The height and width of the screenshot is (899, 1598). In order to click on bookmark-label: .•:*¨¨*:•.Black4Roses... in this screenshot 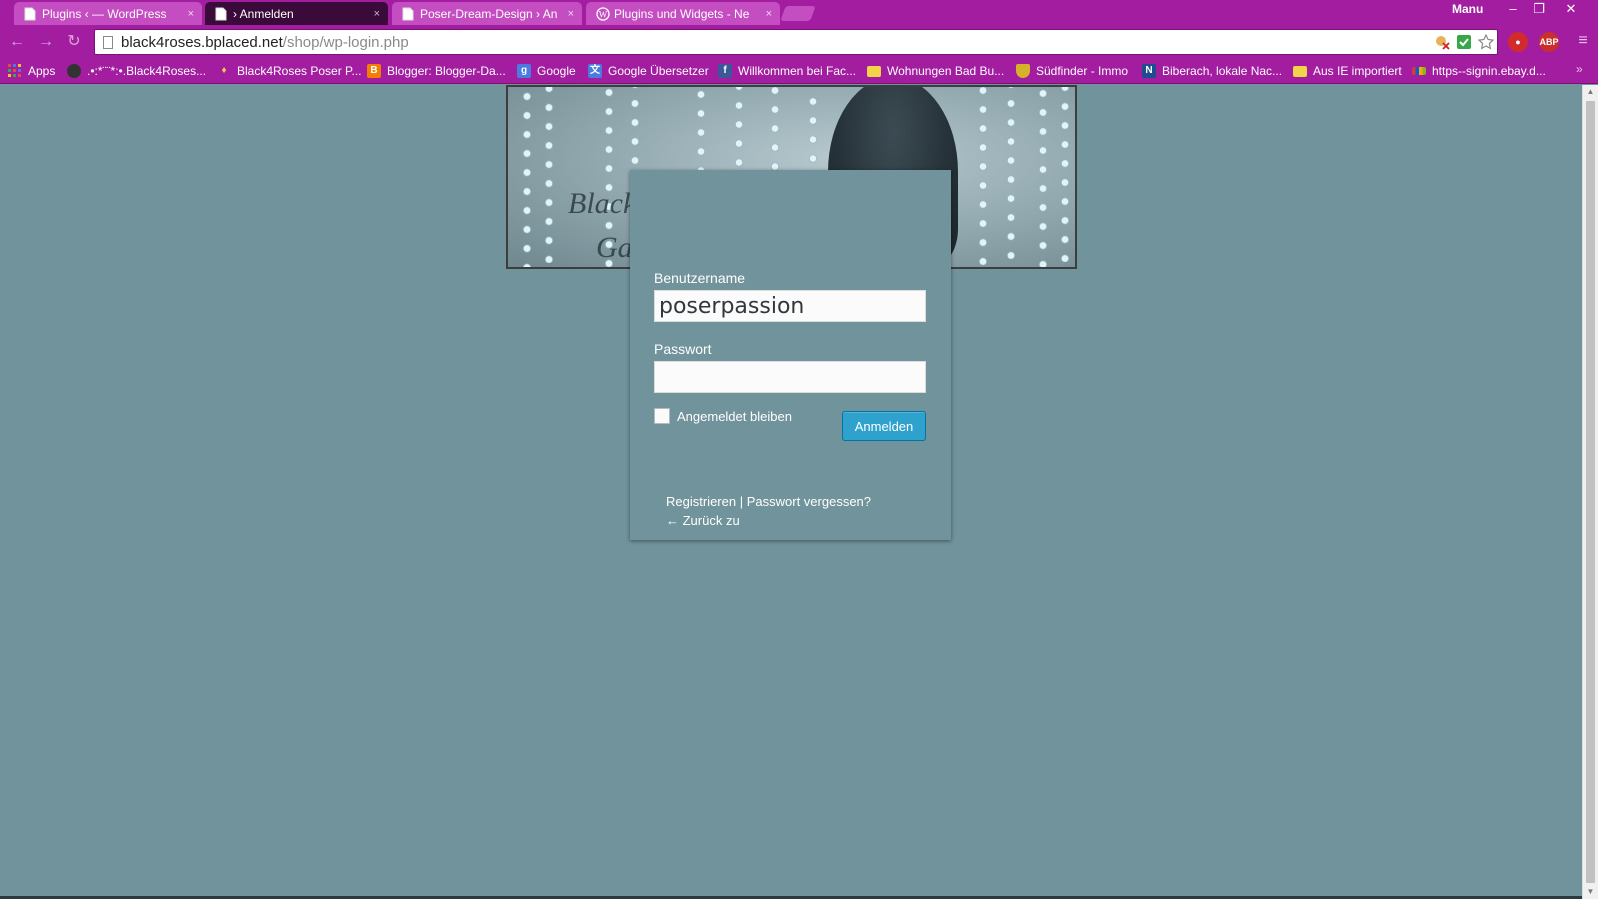, I will do `click(147, 71)`.